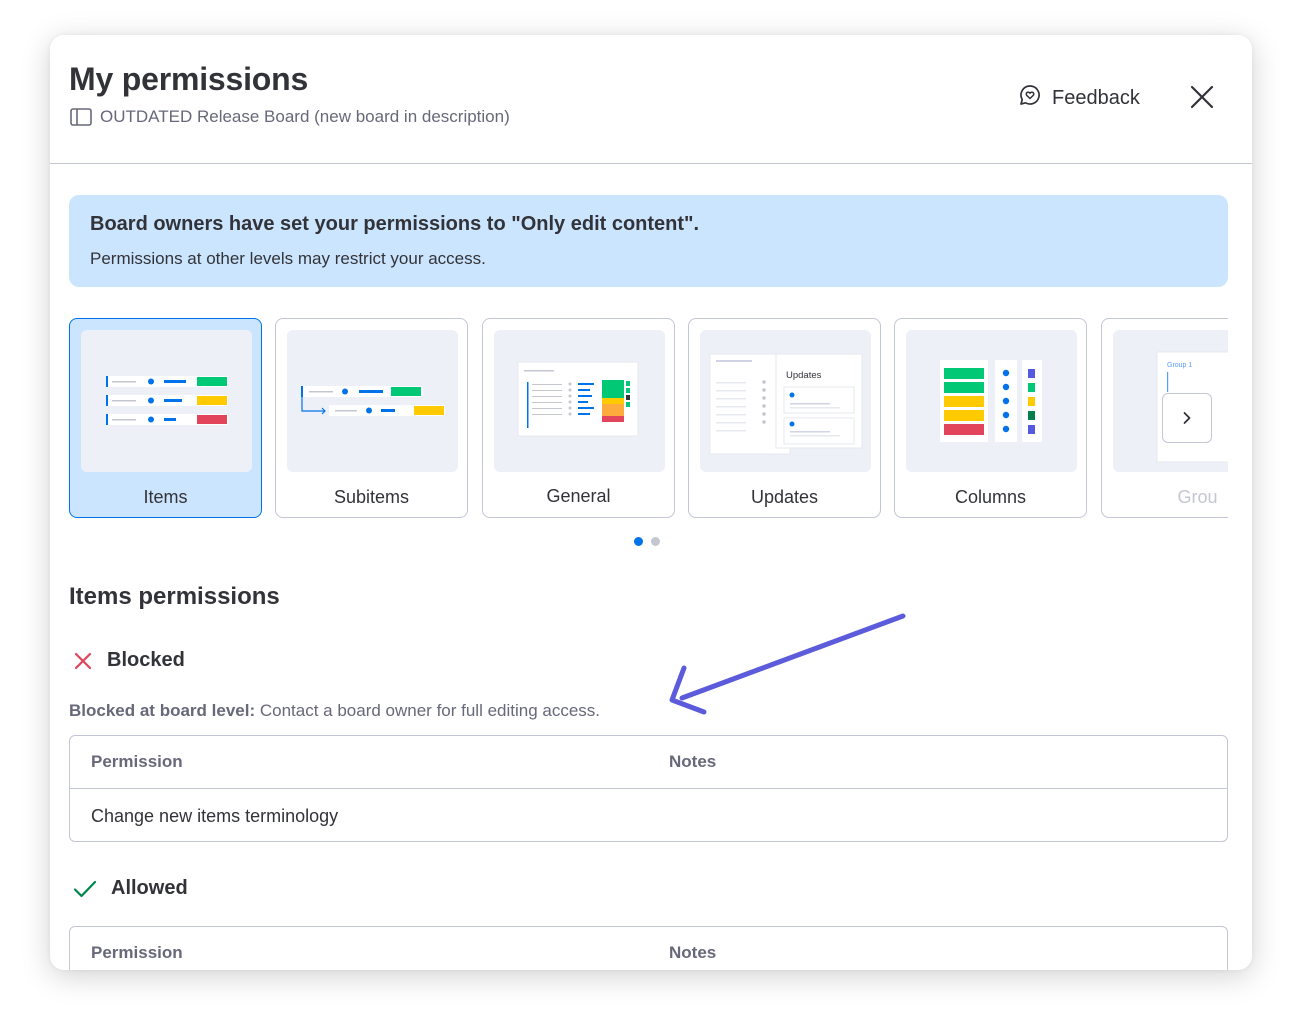  Describe the element at coordinates (165, 497) in the screenshot. I see `category-card-label: Items` at that location.